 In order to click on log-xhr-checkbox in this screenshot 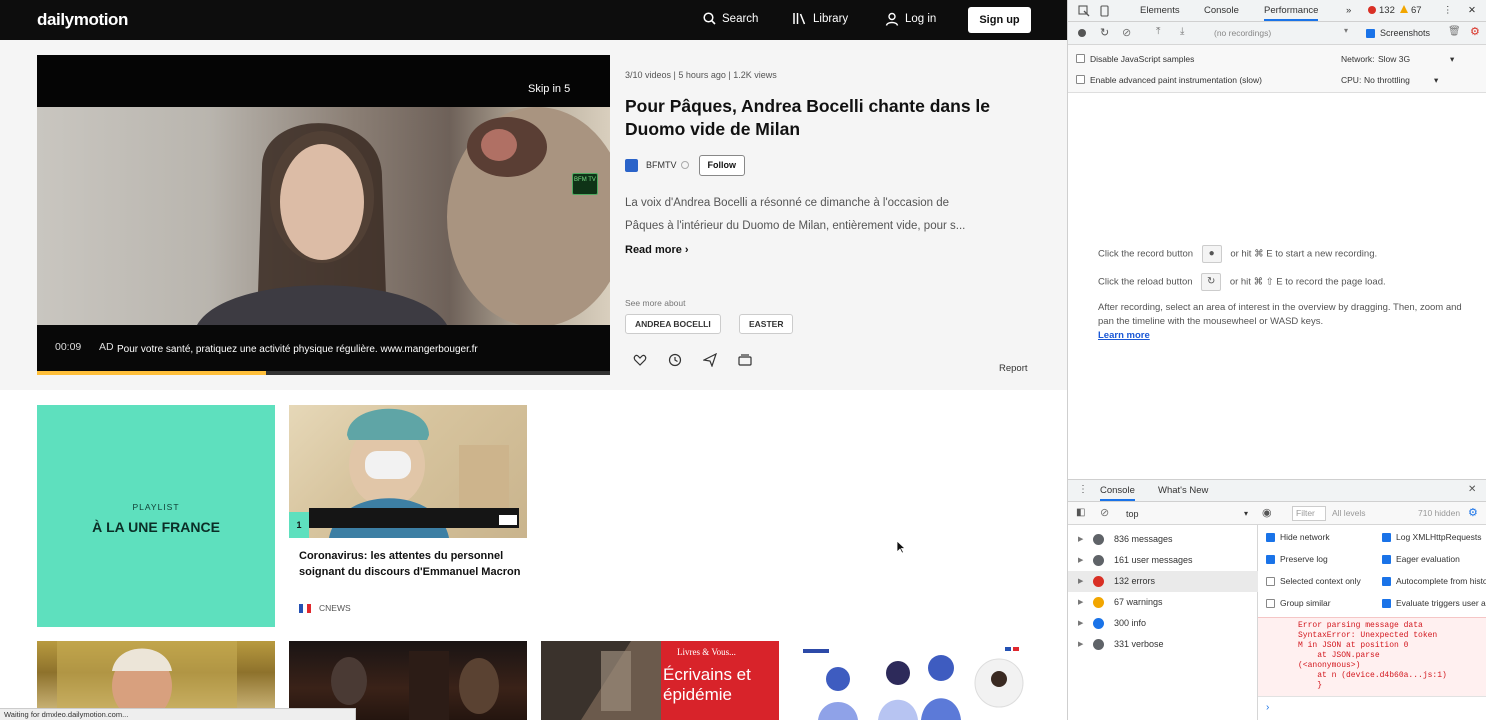, I will do `click(1386, 537)`.